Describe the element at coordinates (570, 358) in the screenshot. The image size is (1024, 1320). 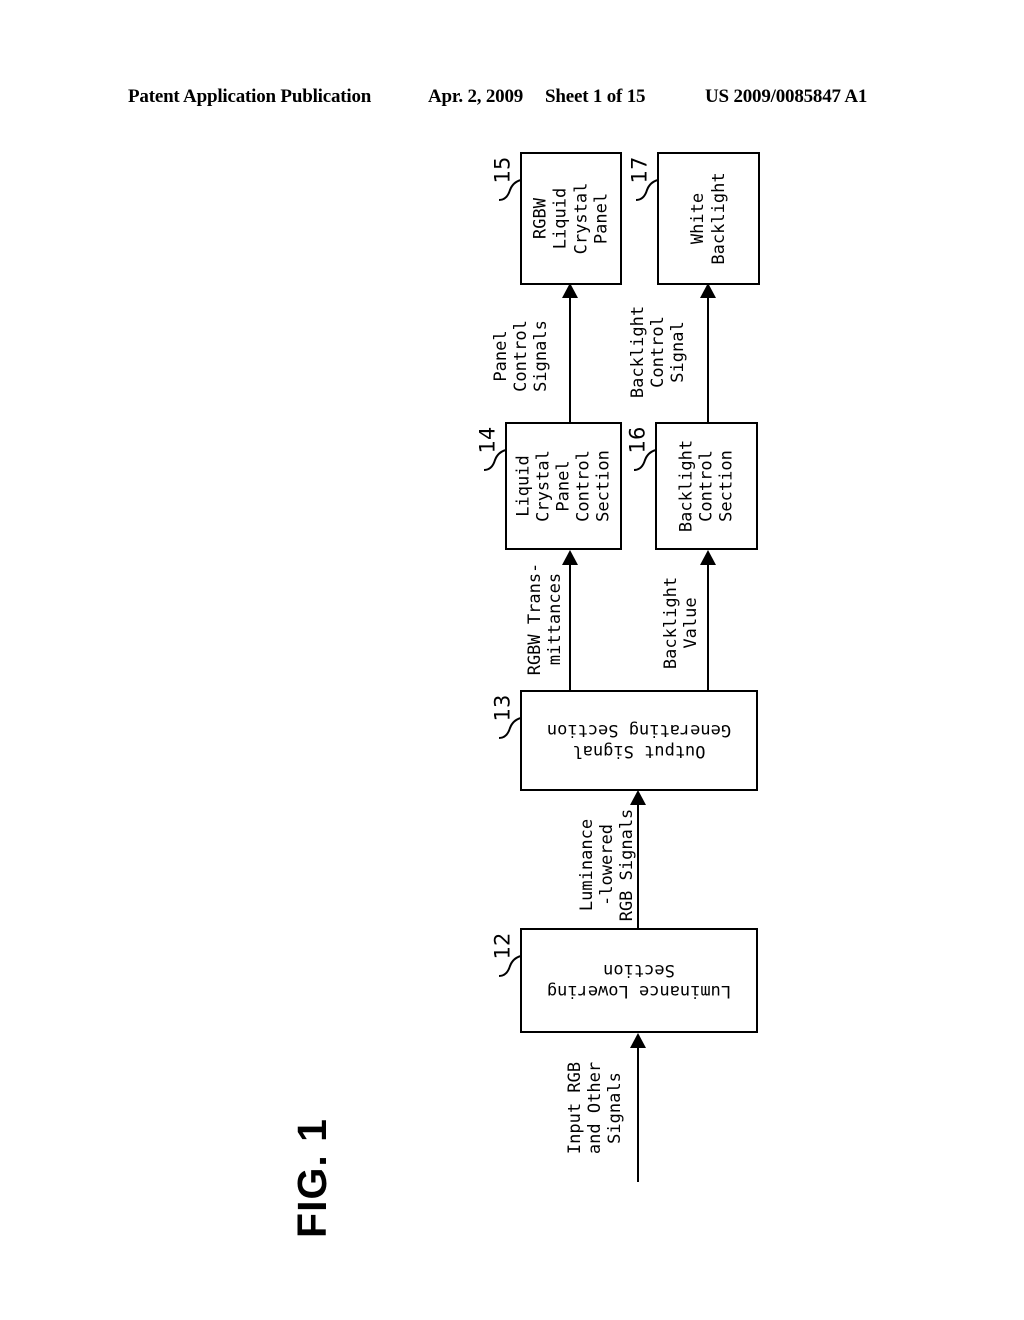
I see `arrow-line-panel-control-signals` at that location.